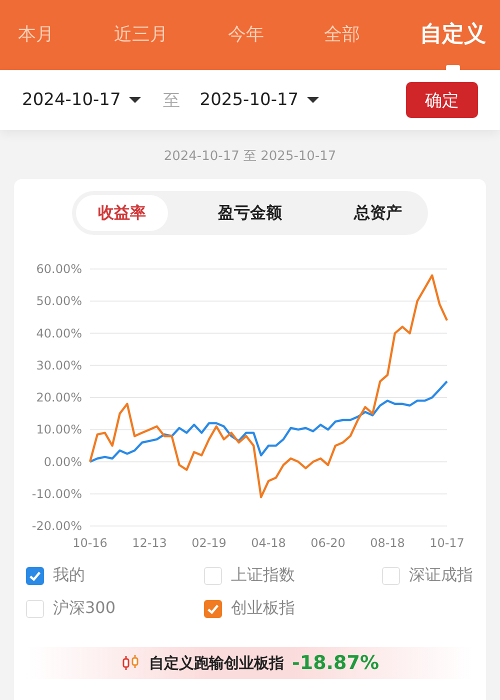 The width and height of the screenshot is (500, 700). What do you see at coordinates (59, 365) in the screenshot?
I see `y-tick-label: 30.00%` at bounding box center [59, 365].